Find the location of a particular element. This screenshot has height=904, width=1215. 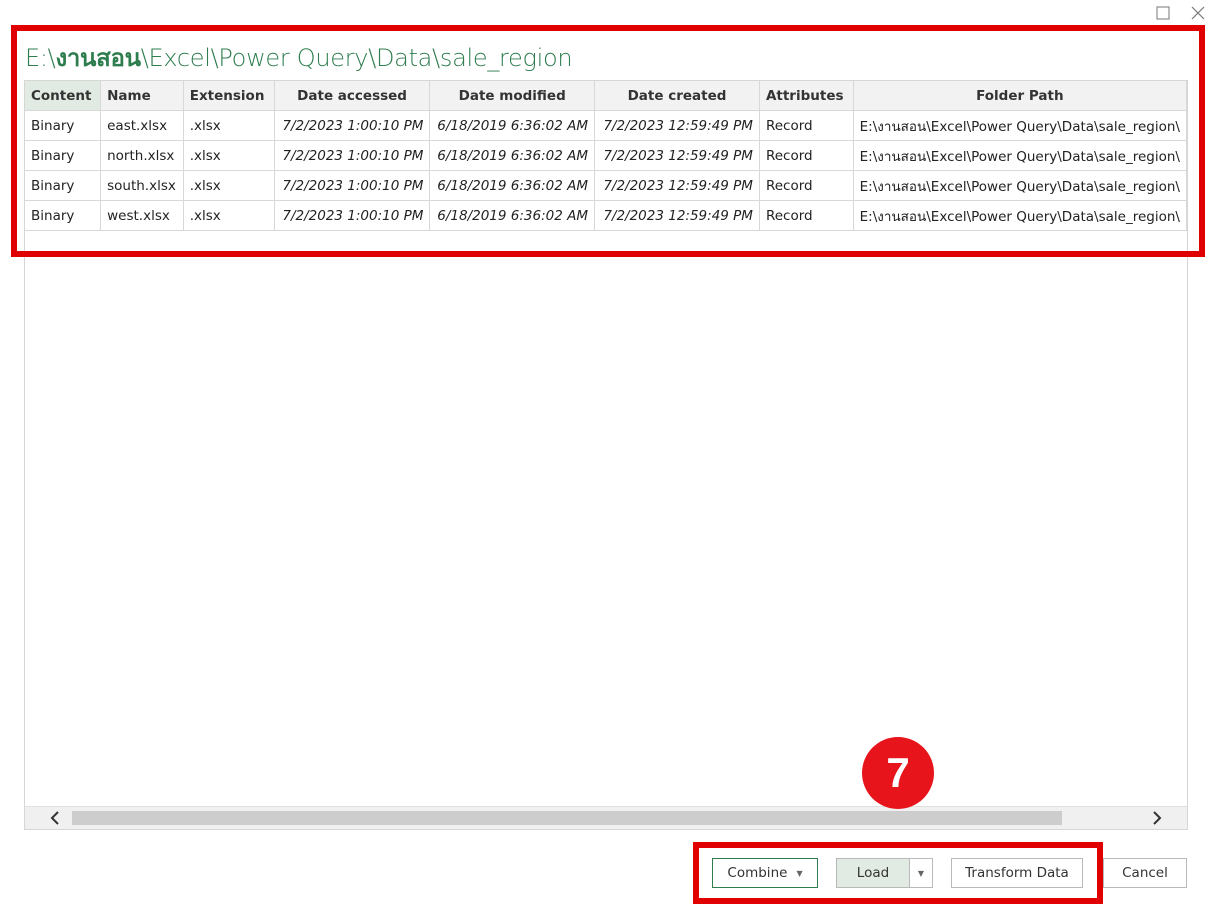

transform-data-label: Transform Data is located at coordinates (1017, 873).